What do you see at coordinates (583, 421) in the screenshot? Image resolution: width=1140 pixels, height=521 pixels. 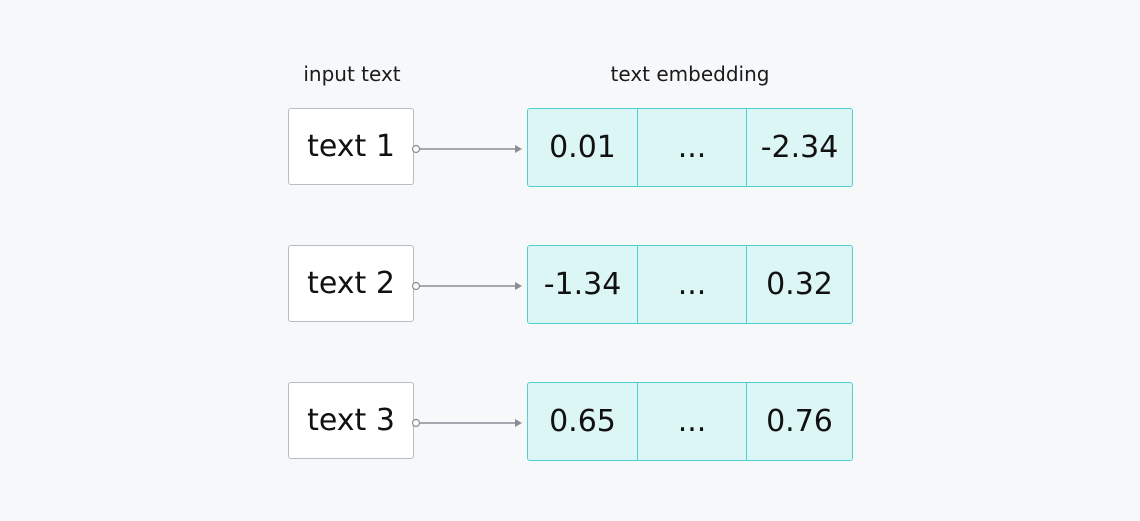 I see `embedding-value: 0.65` at bounding box center [583, 421].